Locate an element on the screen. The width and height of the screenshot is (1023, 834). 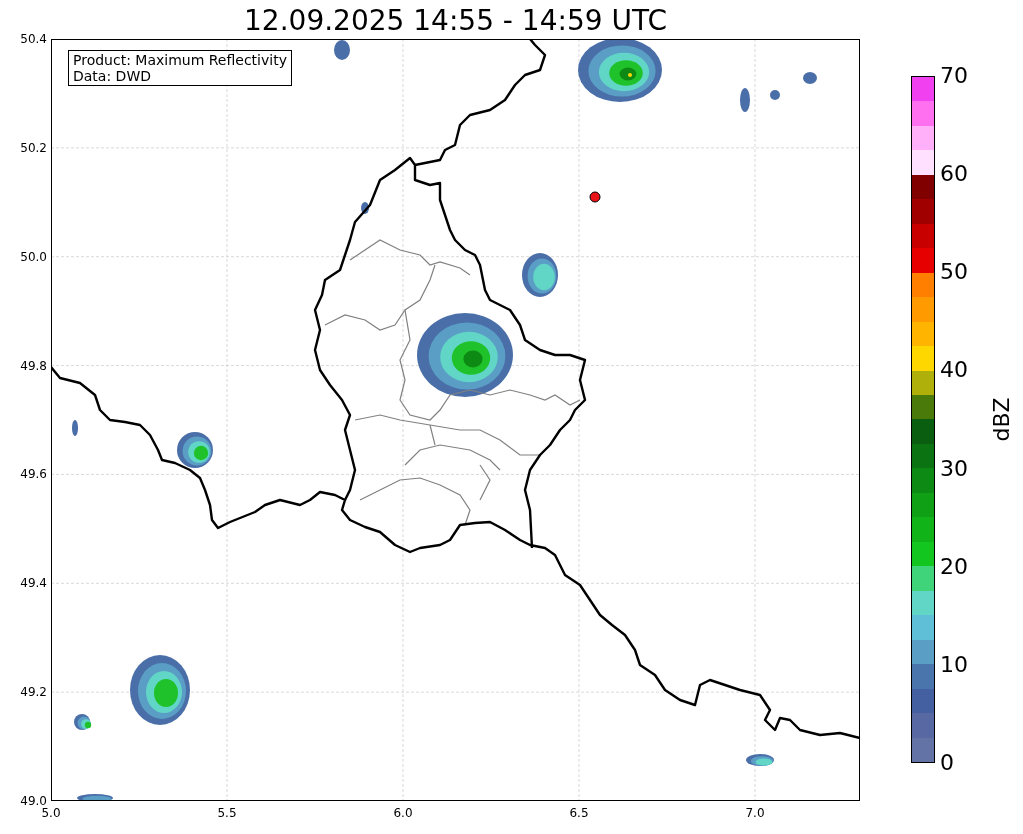
y-tick-label: 49.6 is located at coordinates (33, 474).